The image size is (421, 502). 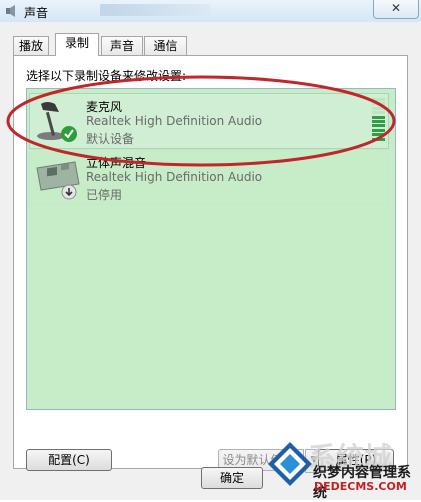 What do you see at coordinates (341, 466) in the screenshot?
I see `watermark: 系统城 织梦内容管理系统 DEDECMS.COM` at bounding box center [341, 466].